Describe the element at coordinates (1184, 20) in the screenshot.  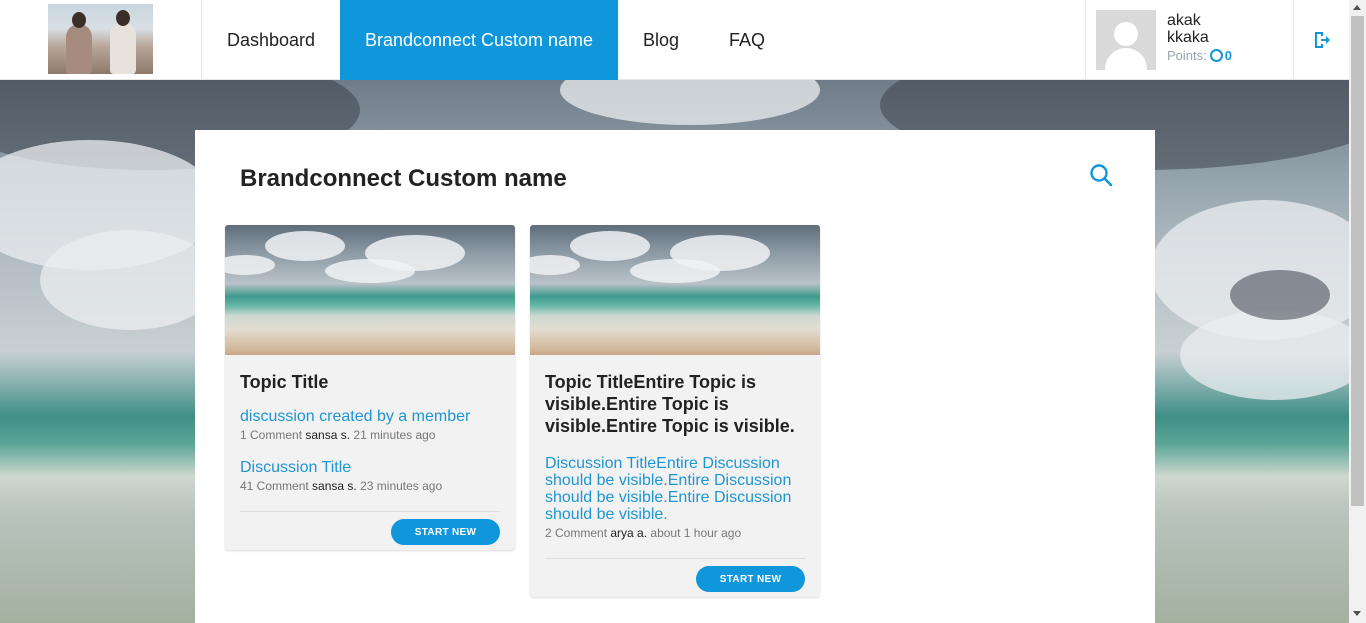
I see `user-first-name: akak` at that location.